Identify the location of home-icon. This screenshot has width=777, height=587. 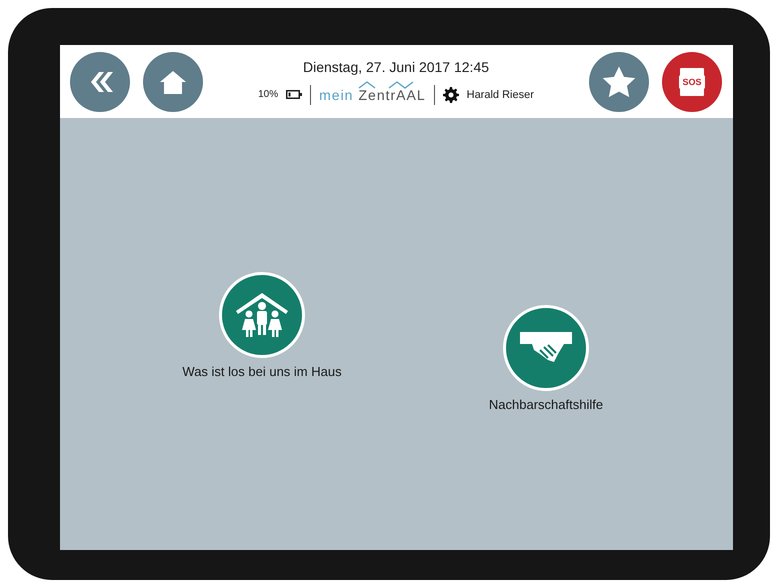
(173, 81).